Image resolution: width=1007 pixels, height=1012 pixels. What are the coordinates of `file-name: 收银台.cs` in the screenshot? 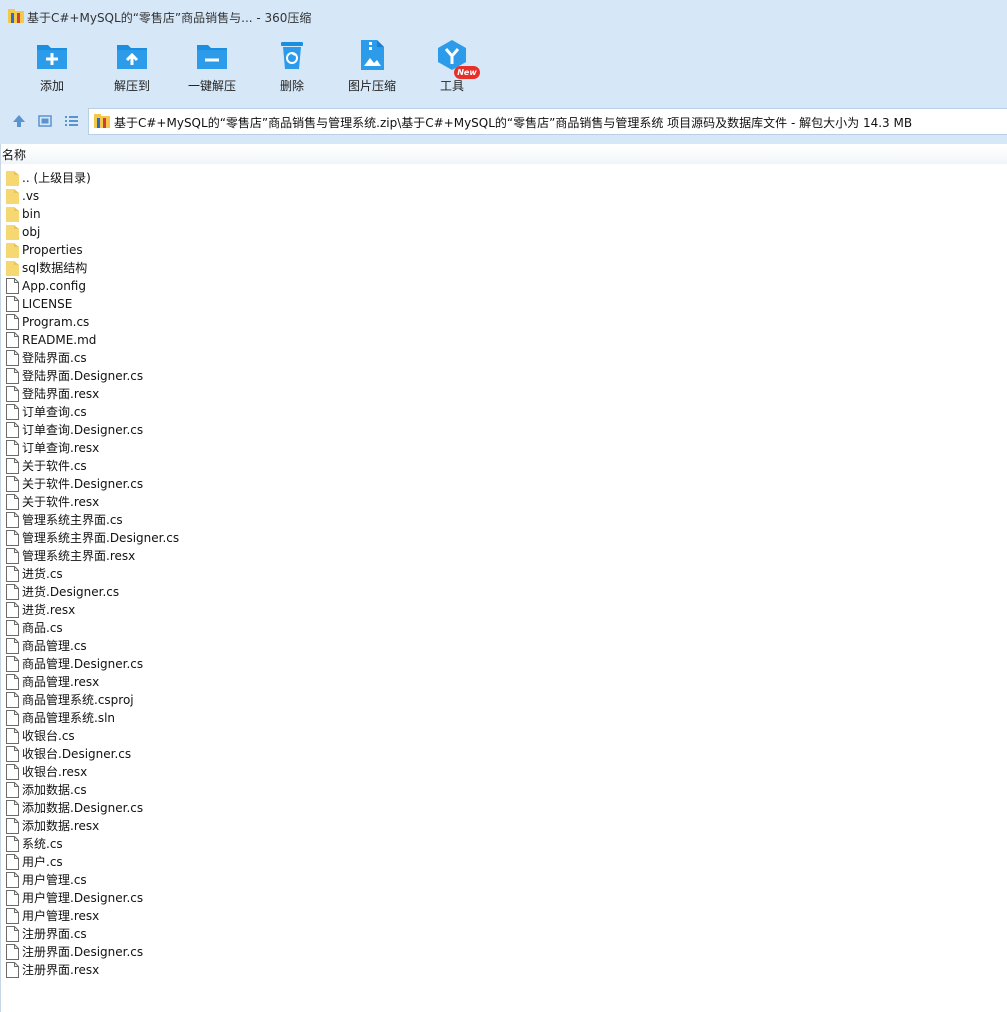 It's located at (48, 736).